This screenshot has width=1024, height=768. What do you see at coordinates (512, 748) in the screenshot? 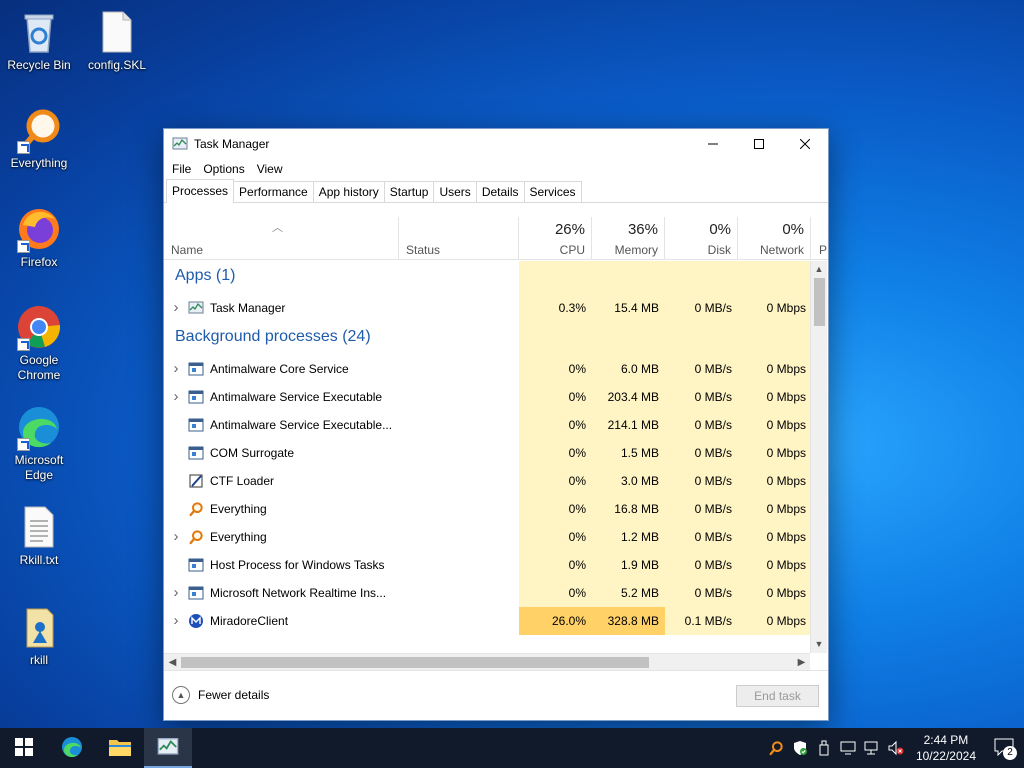
I see `taskbar: 2:44 PM 10/22/2024 2` at bounding box center [512, 748].